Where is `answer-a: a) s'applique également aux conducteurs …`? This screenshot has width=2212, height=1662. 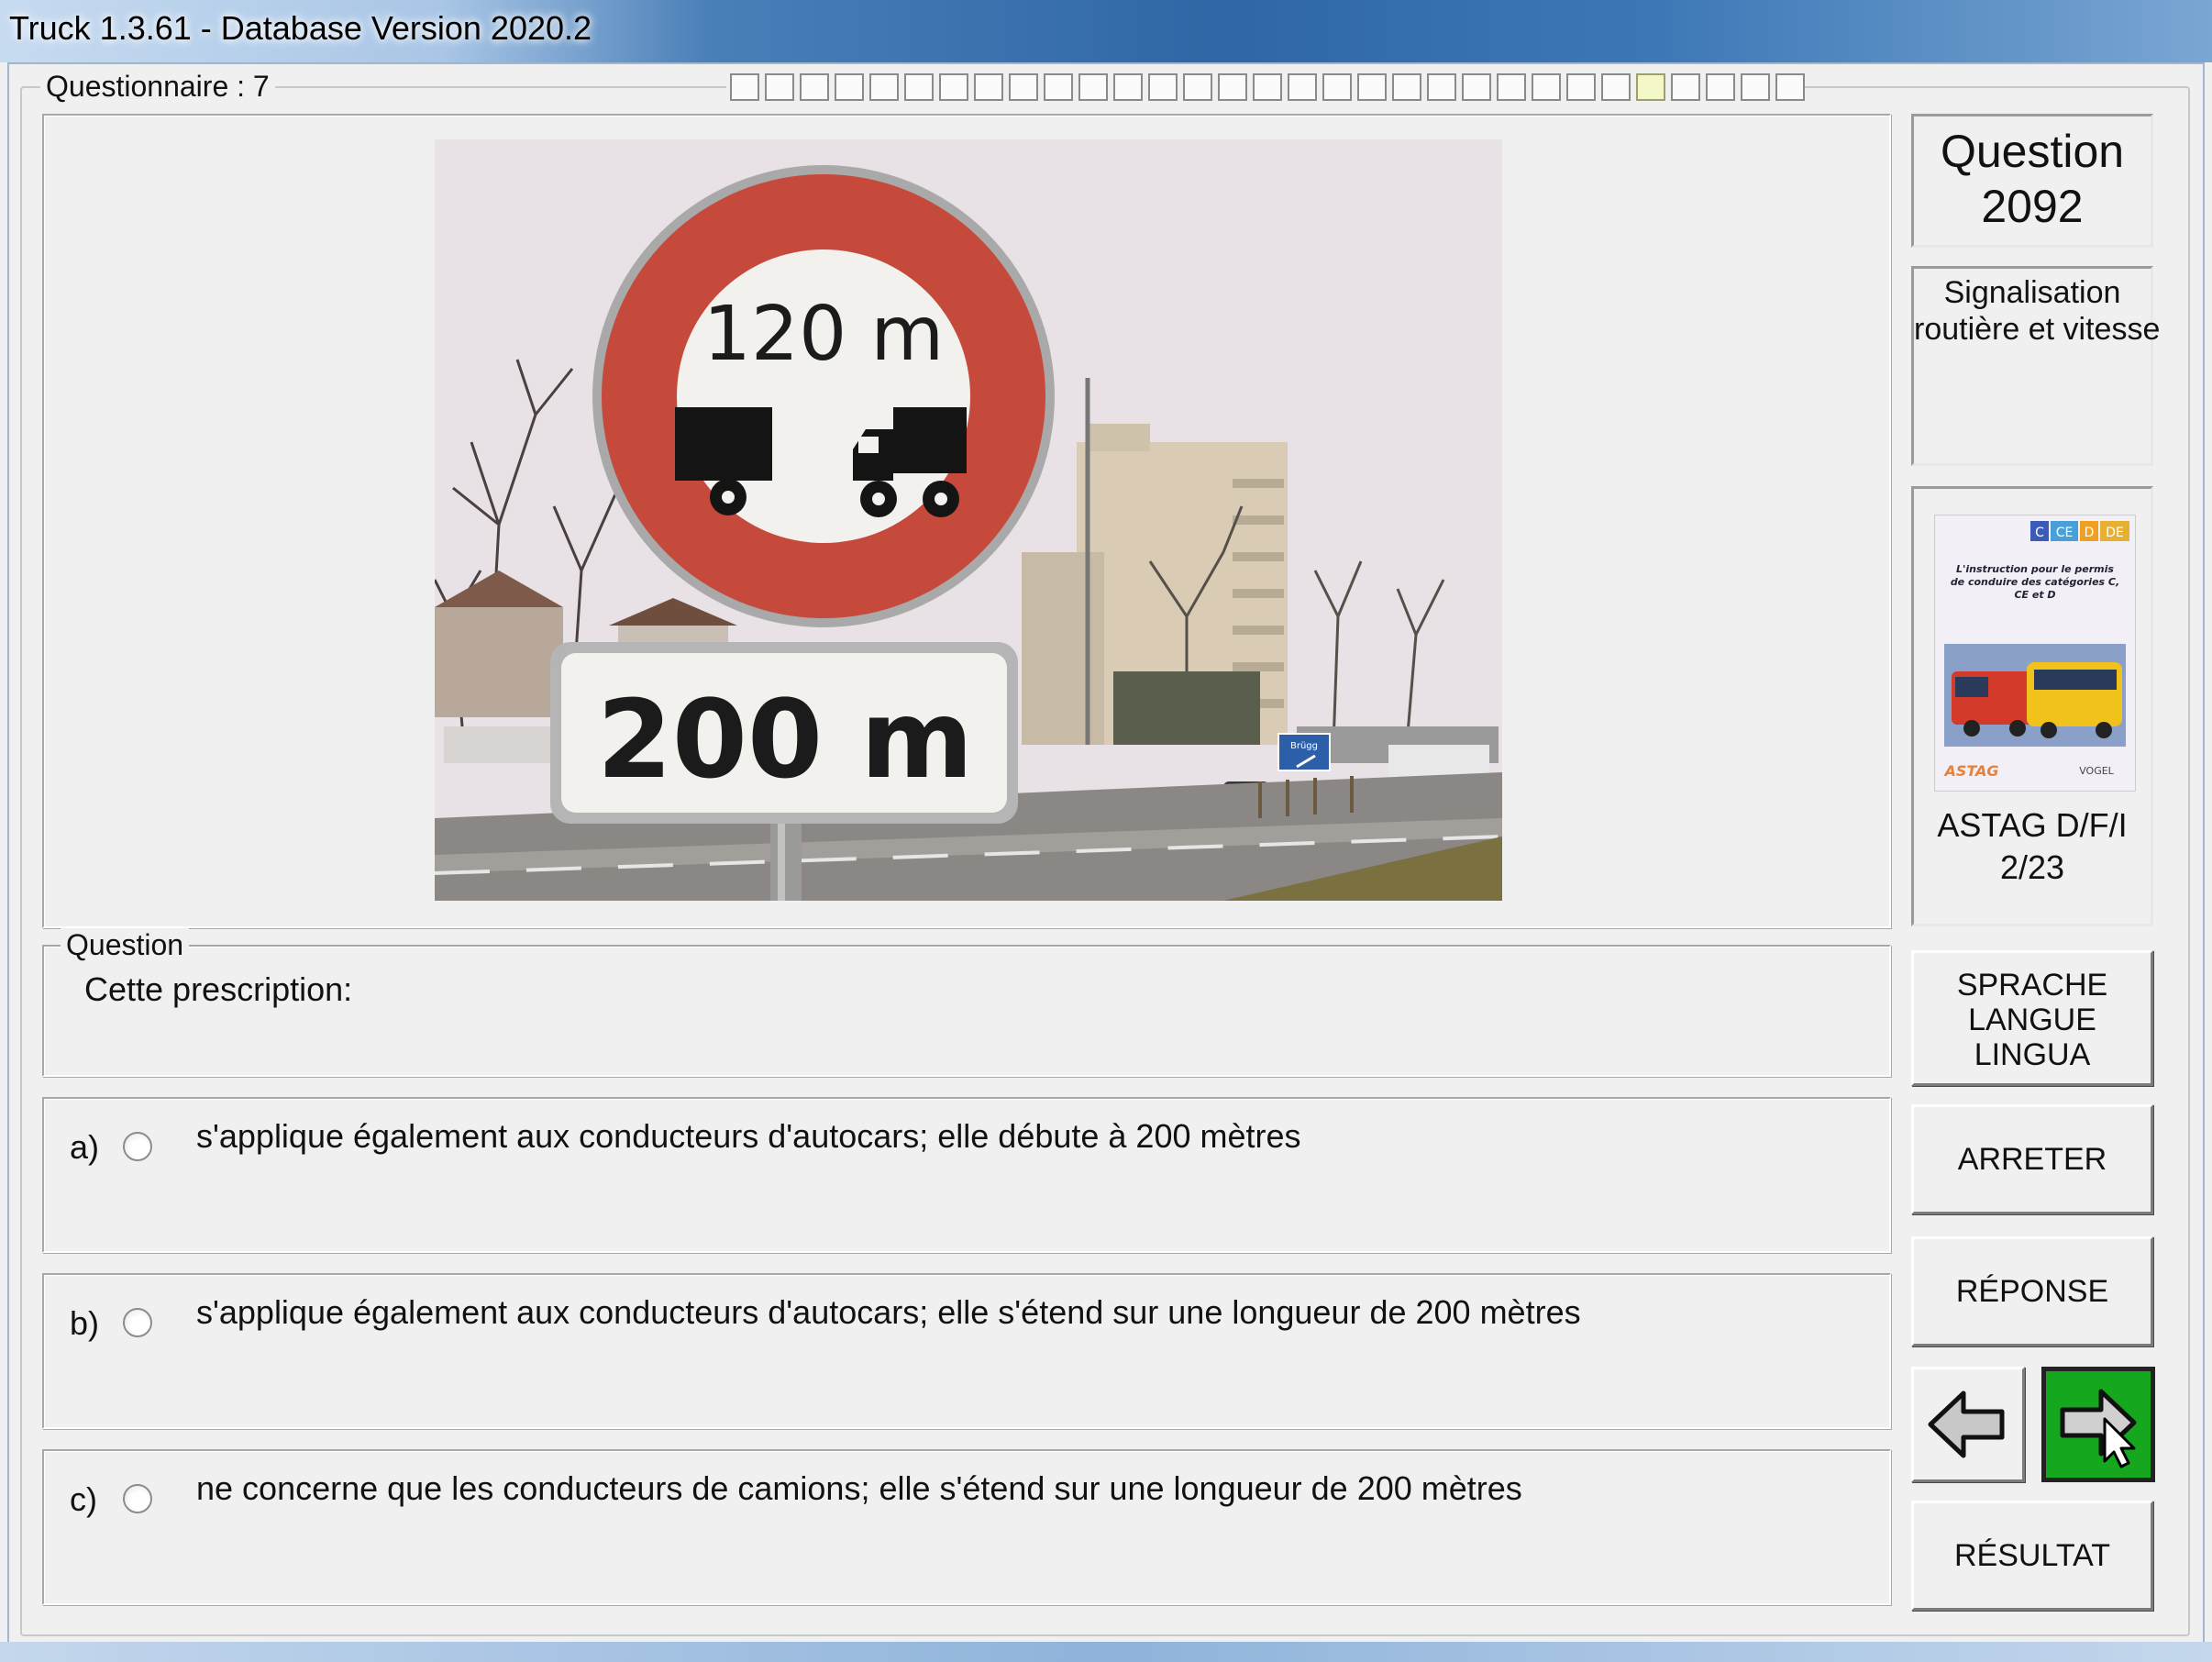
answer-a: a) s'applique également aux conducteurs … is located at coordinates (966, 1175).